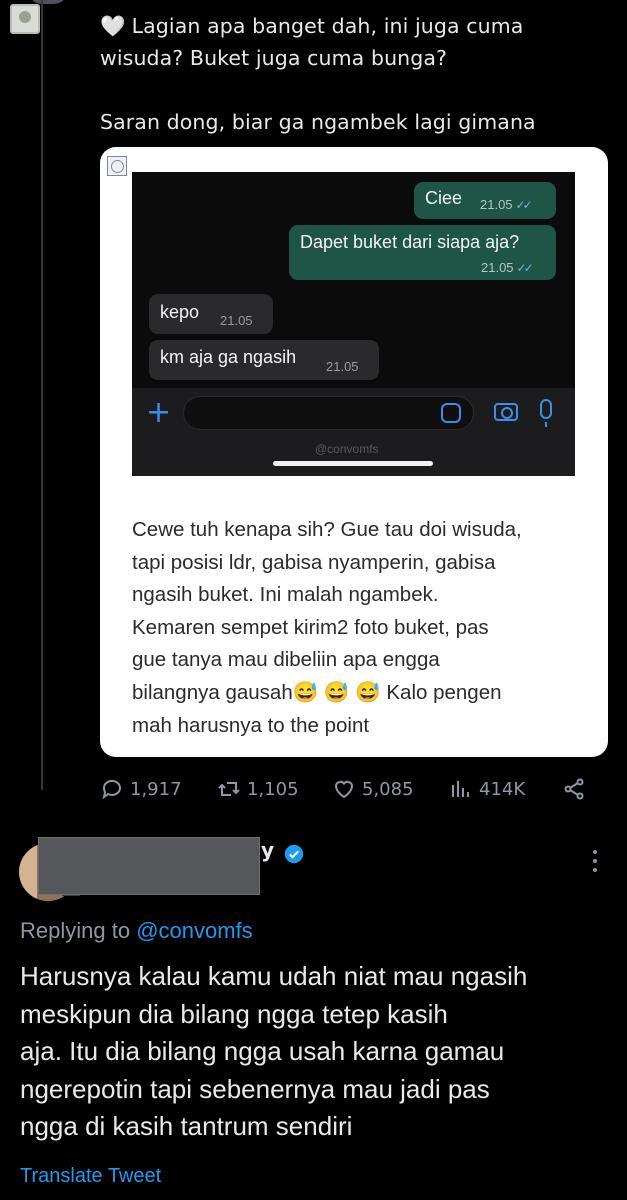  Describe the element at coordinates (318, 122) in the screenshot. I see `tweet-line-3: Saran dong, biar ga ngambek lagi gimana` at that location.